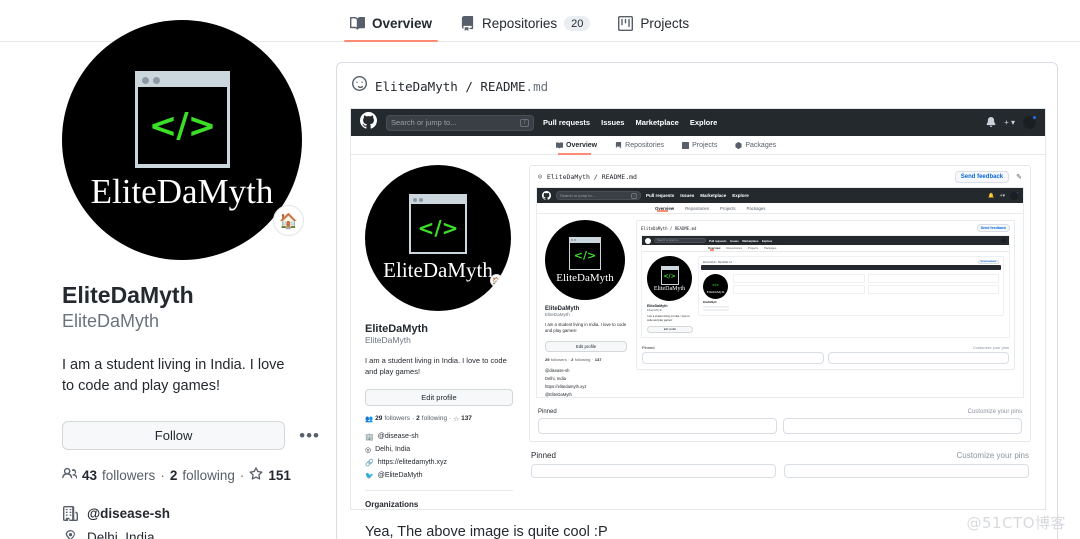  What do you see at coordinates (715, 286) in the screenshot?
I see `nested4-avatar: </> EliteDaMyth` at bounding box center [715, 286].